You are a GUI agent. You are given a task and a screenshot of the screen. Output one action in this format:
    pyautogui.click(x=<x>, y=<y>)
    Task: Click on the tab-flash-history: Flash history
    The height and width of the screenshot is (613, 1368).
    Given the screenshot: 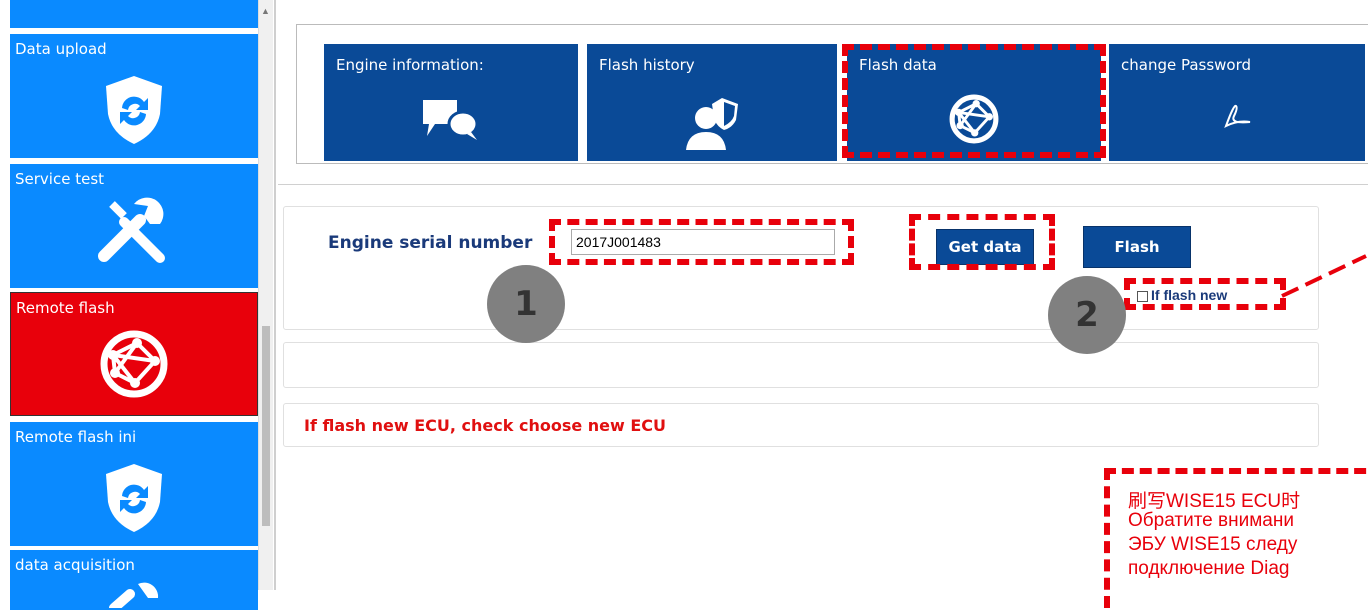 What is the action you would take?
    pyautogui.click(x=712, y=102)
    